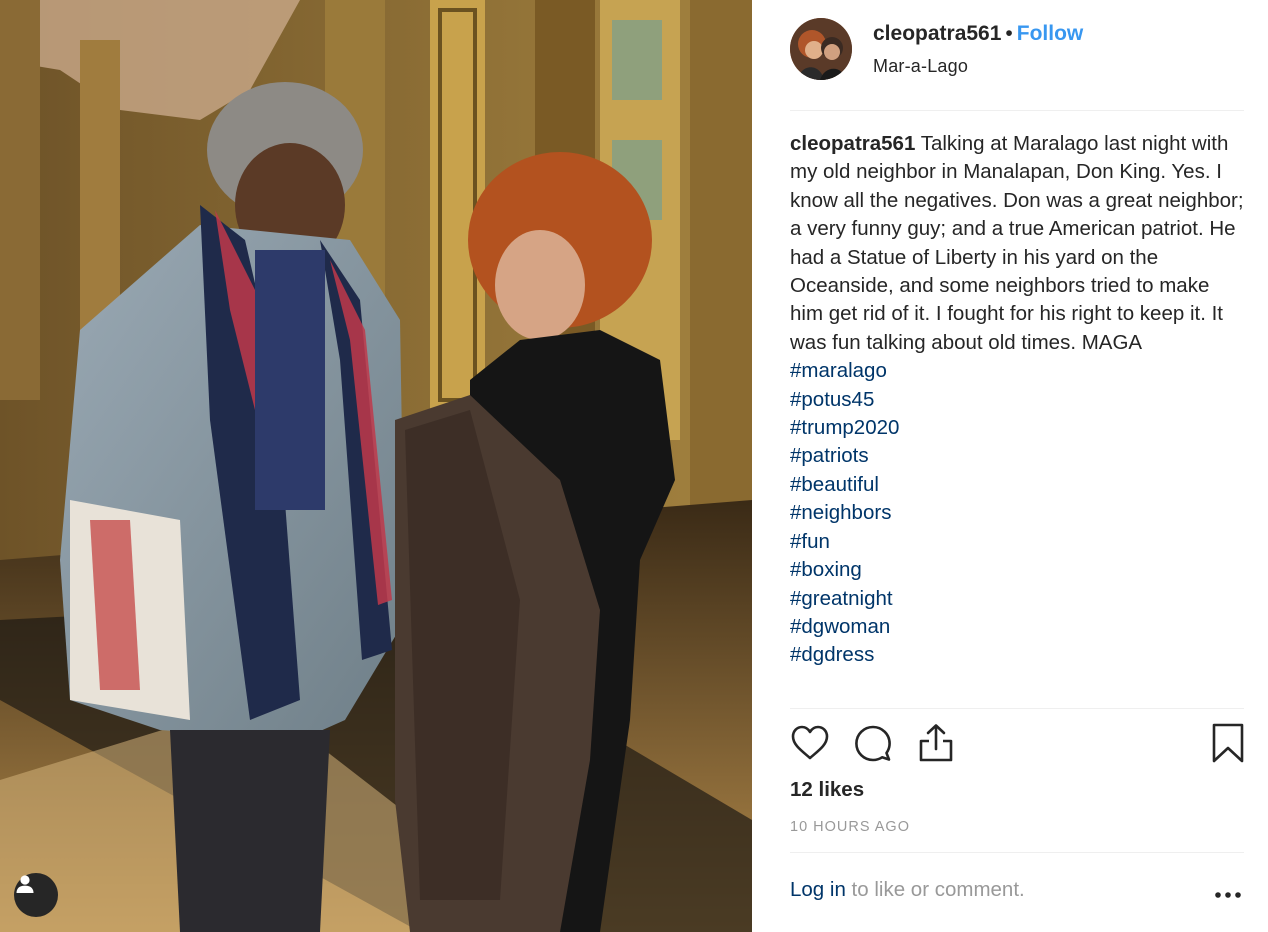 This screenshot has width=1268, height=932. Describe the element at coordinates (1017, 64) in the screenshot. I see `post-header: cleopatra561 • Follow Mar-a-Lago` at that location.